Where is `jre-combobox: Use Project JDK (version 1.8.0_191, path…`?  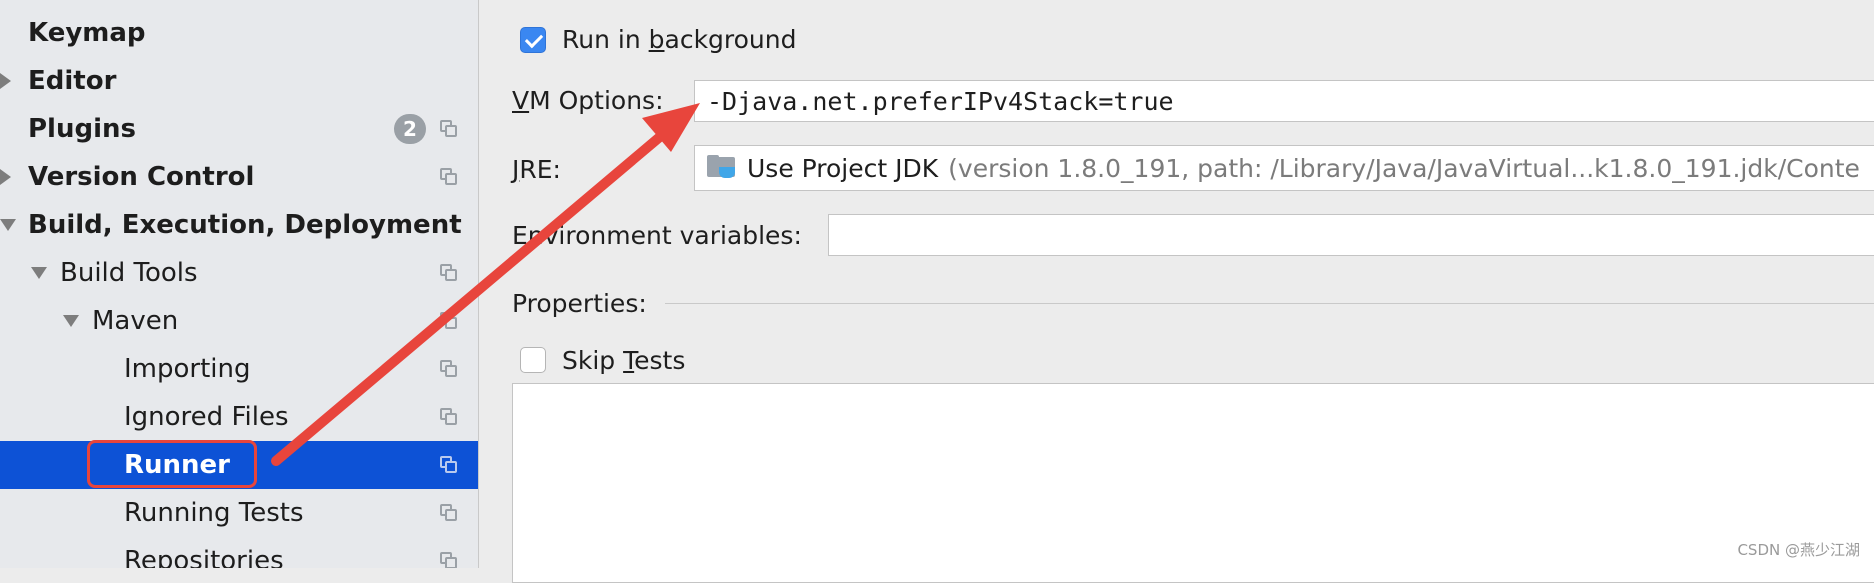
jre-combobox: Use Project JDK (version 1.8.0_191, path… is located at coordinates (1284, 168).